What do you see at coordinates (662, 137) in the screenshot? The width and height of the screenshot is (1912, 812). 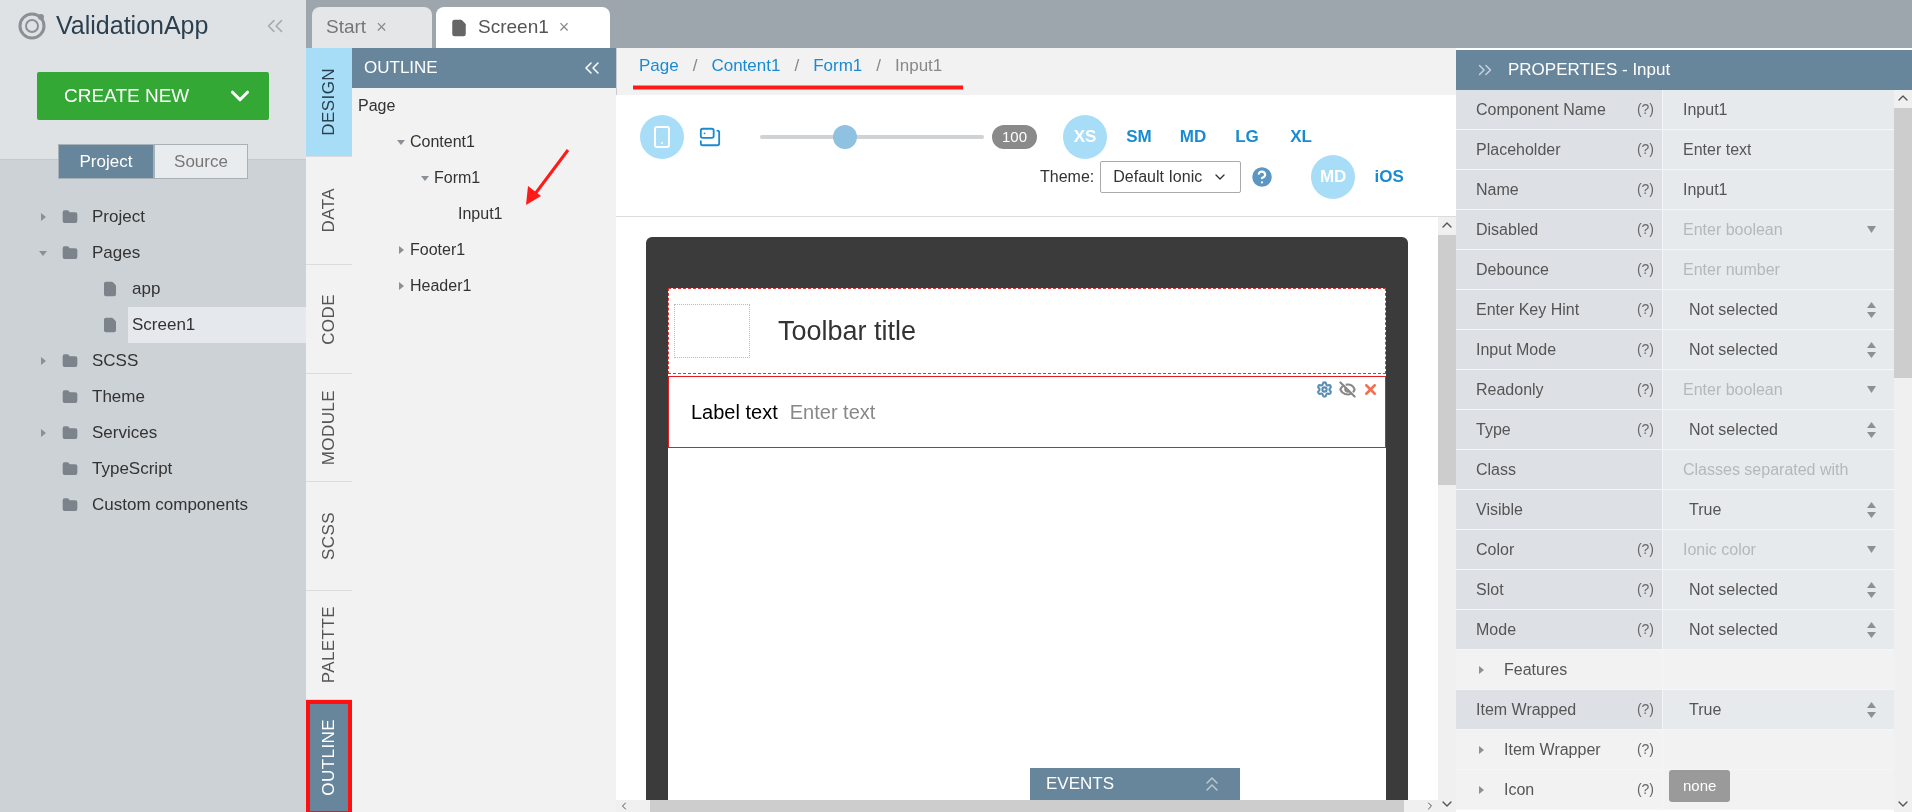 I see `device-toggle` at bounding box center [662, 137].